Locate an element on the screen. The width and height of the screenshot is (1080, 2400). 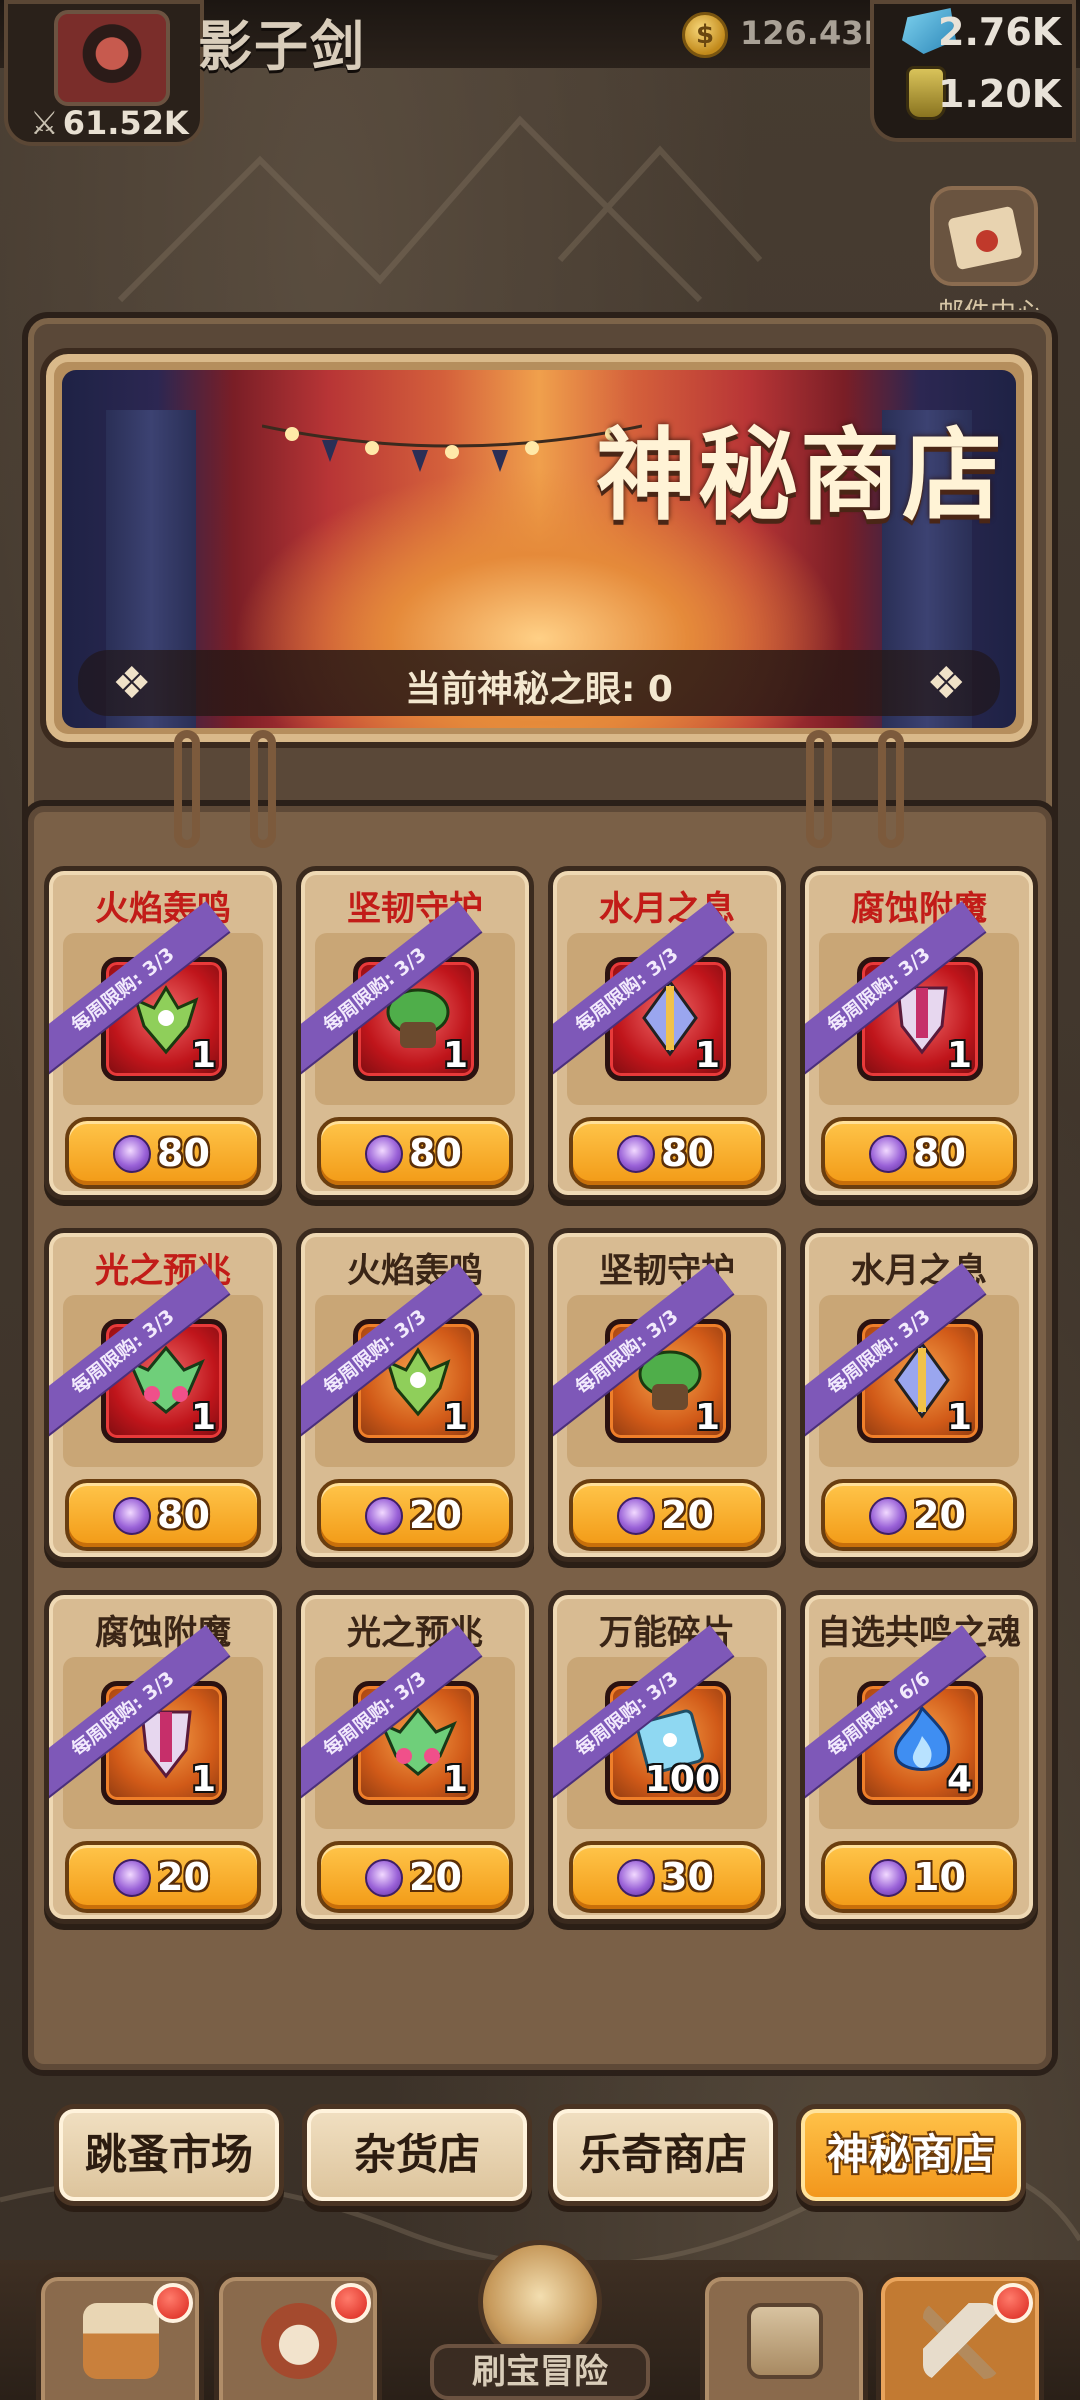
item-card: 火焰轰鸣 1 每周限购: 3/3 80 is located at coordinates (163, 1033).